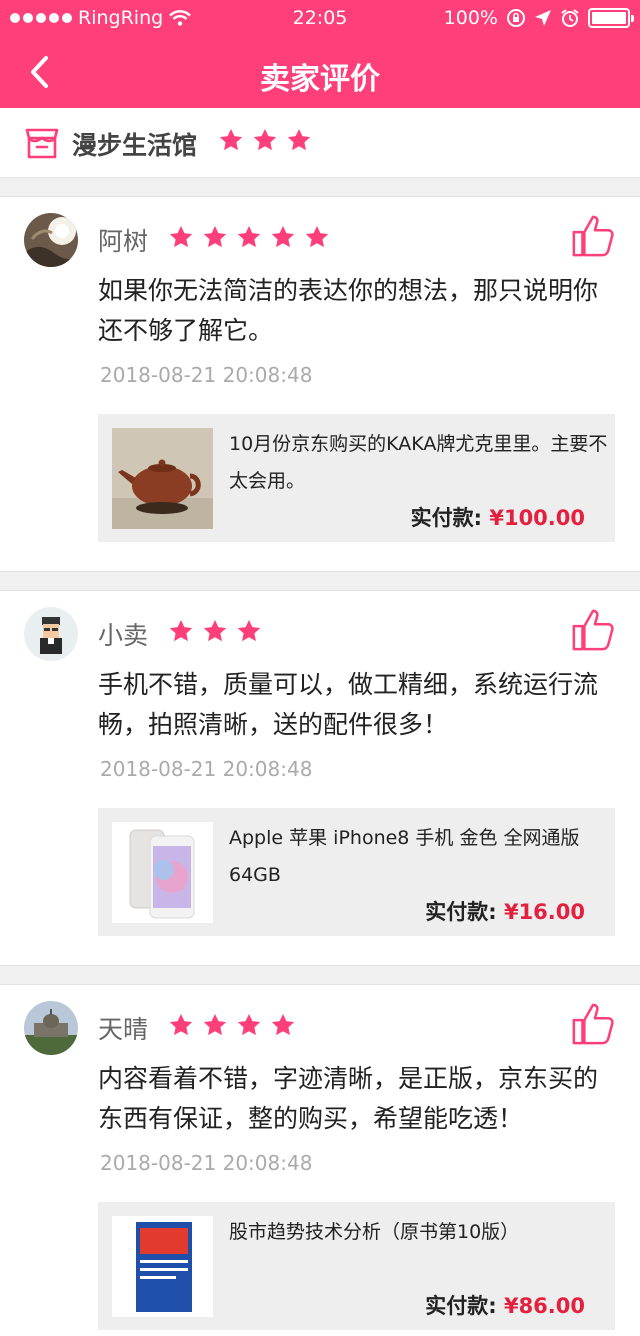  What do you see at coordinates (42, 143) in the screenshot?
I see `store-icon` at bounding box center [42, 143].